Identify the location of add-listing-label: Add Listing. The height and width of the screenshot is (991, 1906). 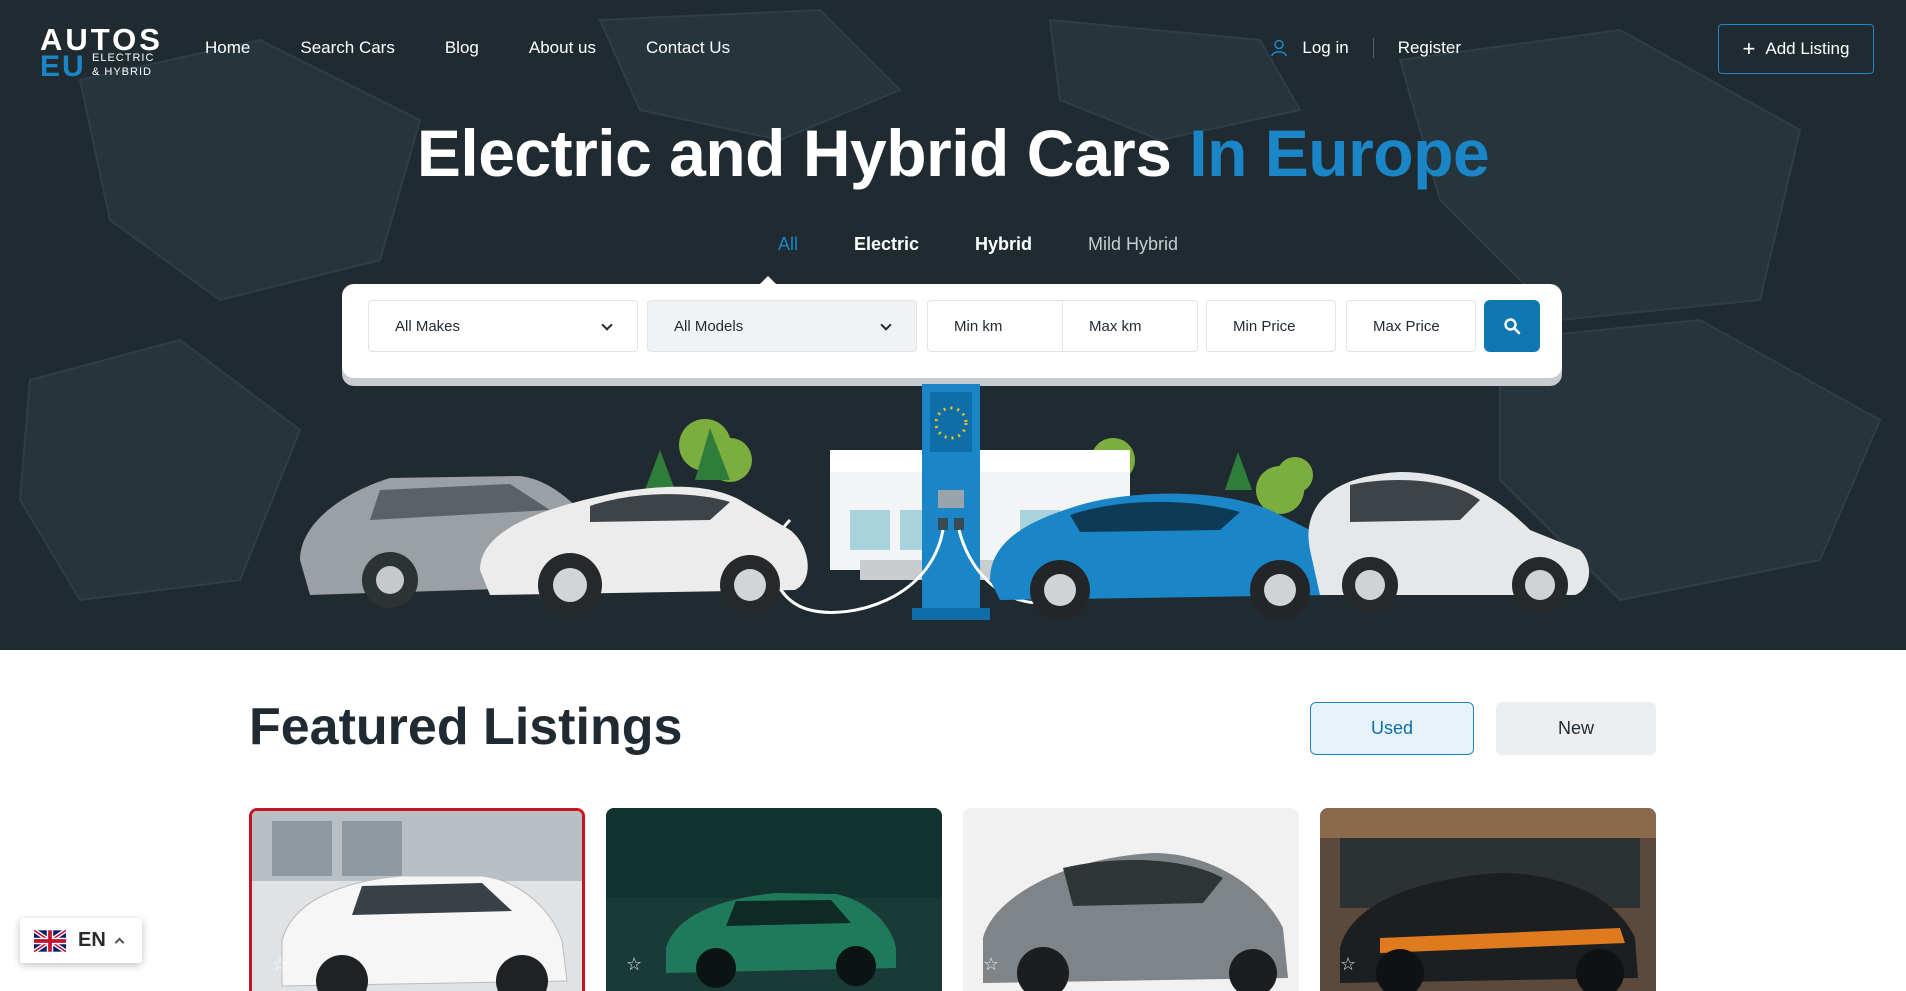
(1807, 48).